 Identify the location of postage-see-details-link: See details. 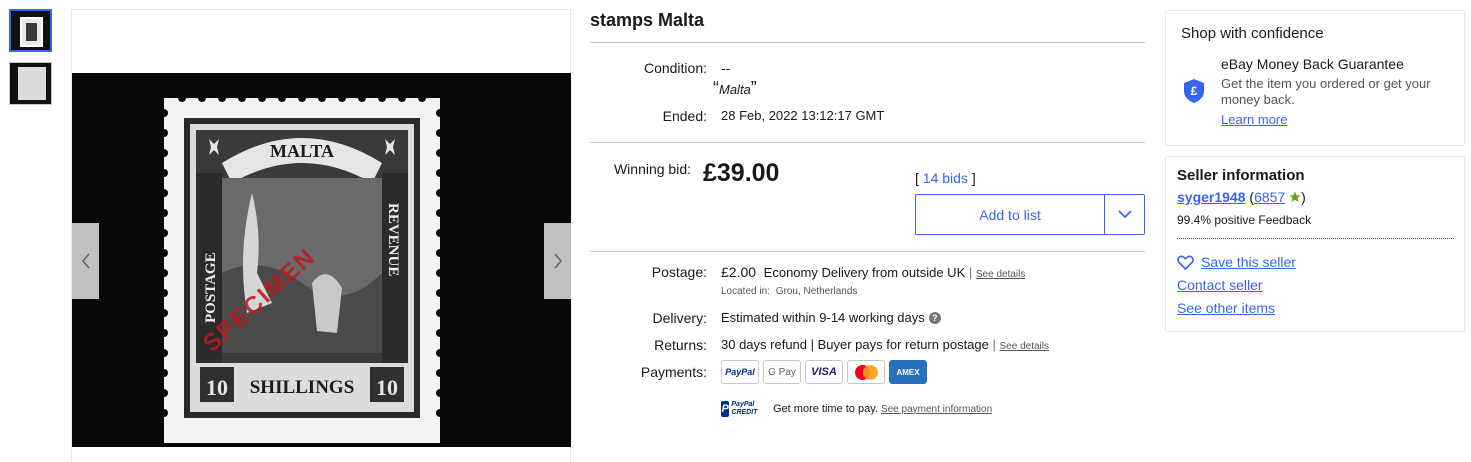
(1000, 274).